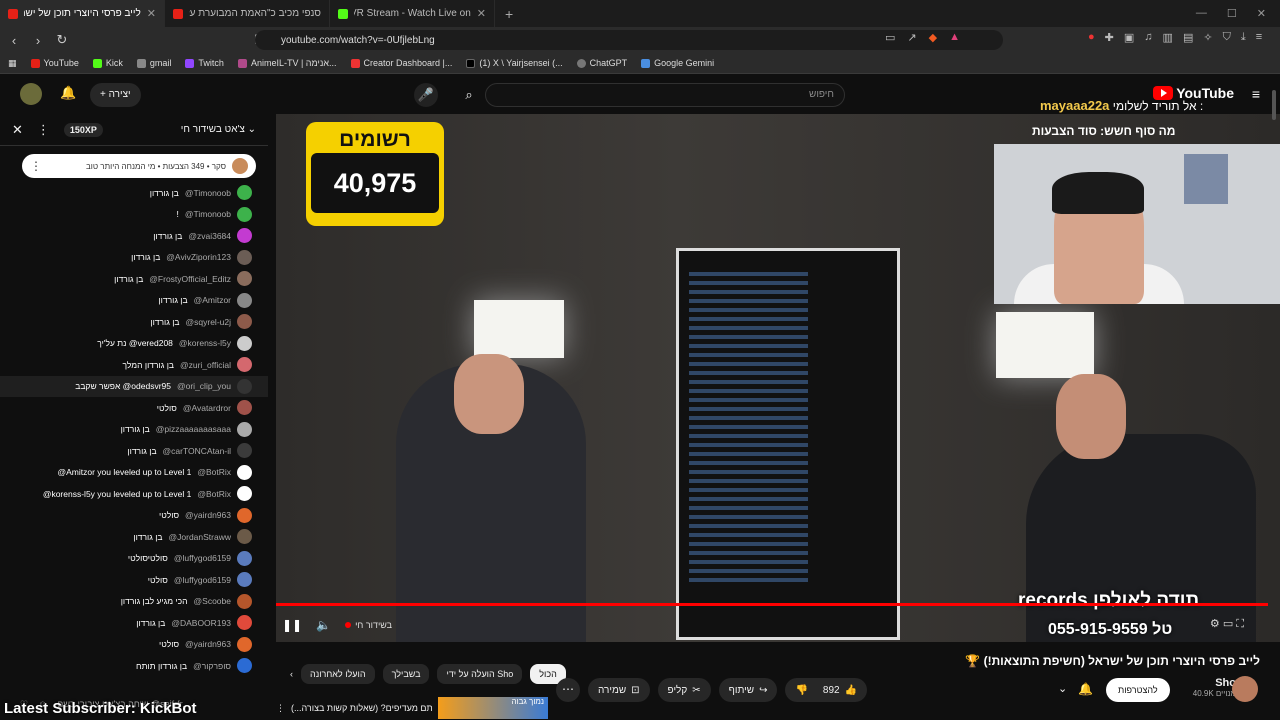 This screenshot has height=720, width=1280. Describe the element at coordinates (619, 690) in the screenshot. I see `save-button: שמירה ⊡` at that location.